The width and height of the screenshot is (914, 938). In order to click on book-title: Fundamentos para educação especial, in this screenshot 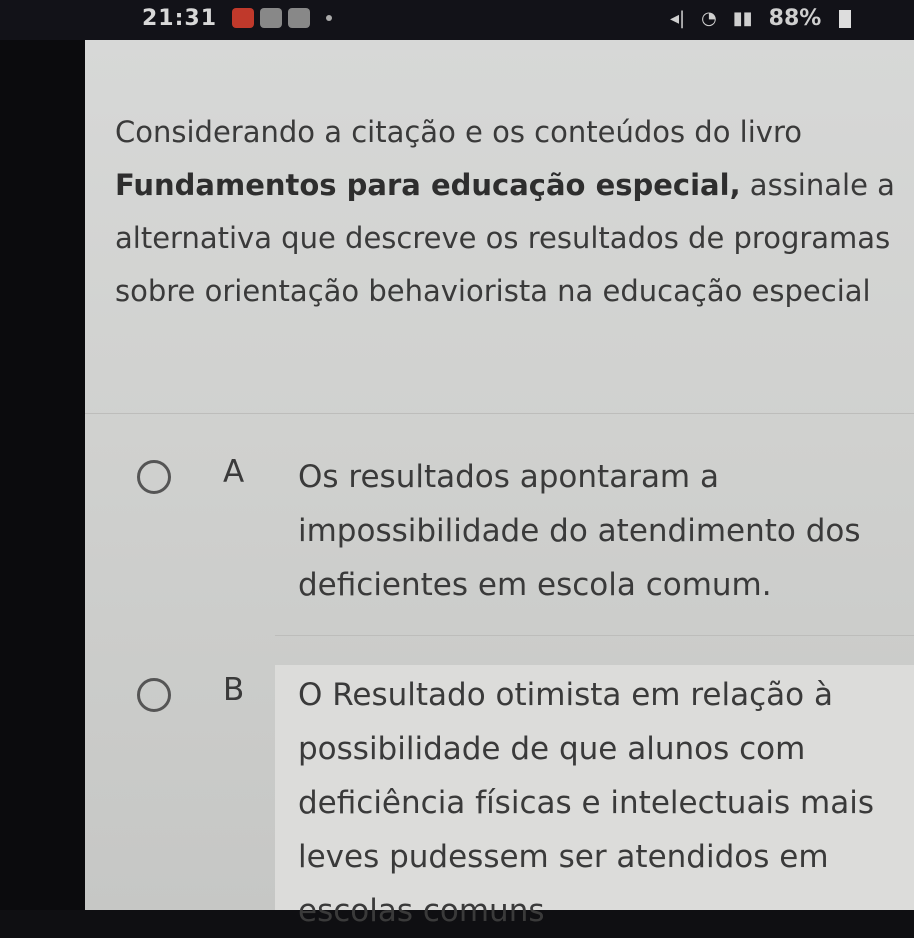, I will do `click(428, 185)`.